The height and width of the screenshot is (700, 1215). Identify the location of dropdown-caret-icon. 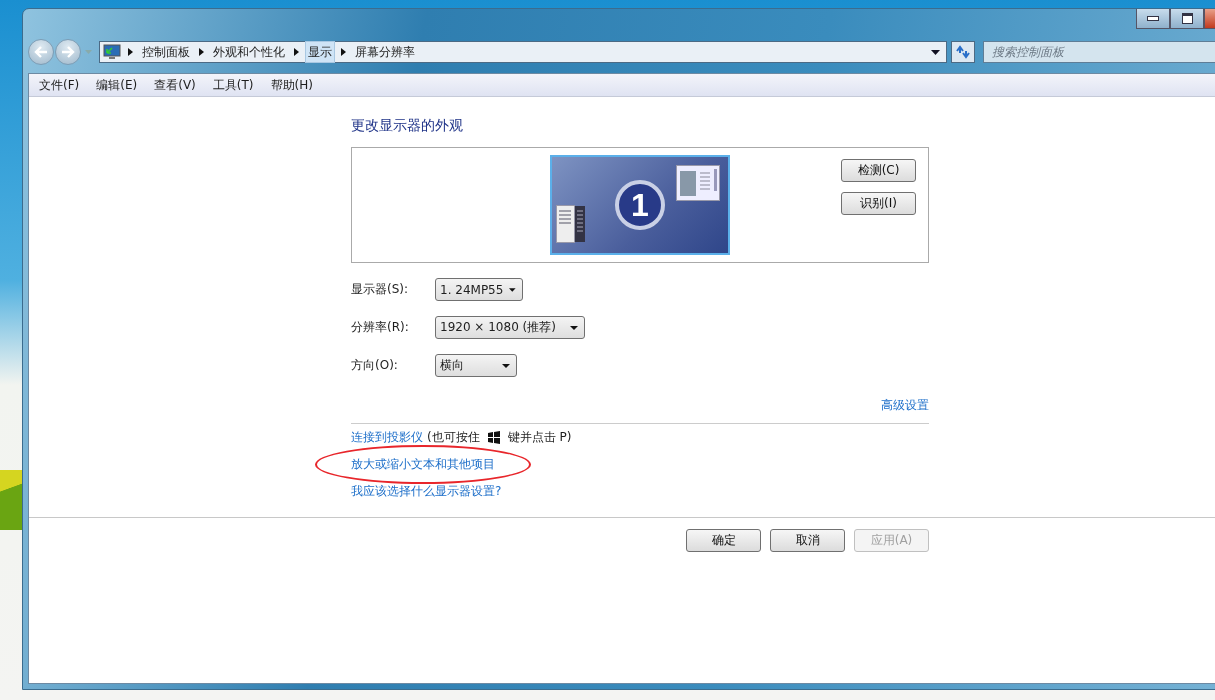
(935, 52).